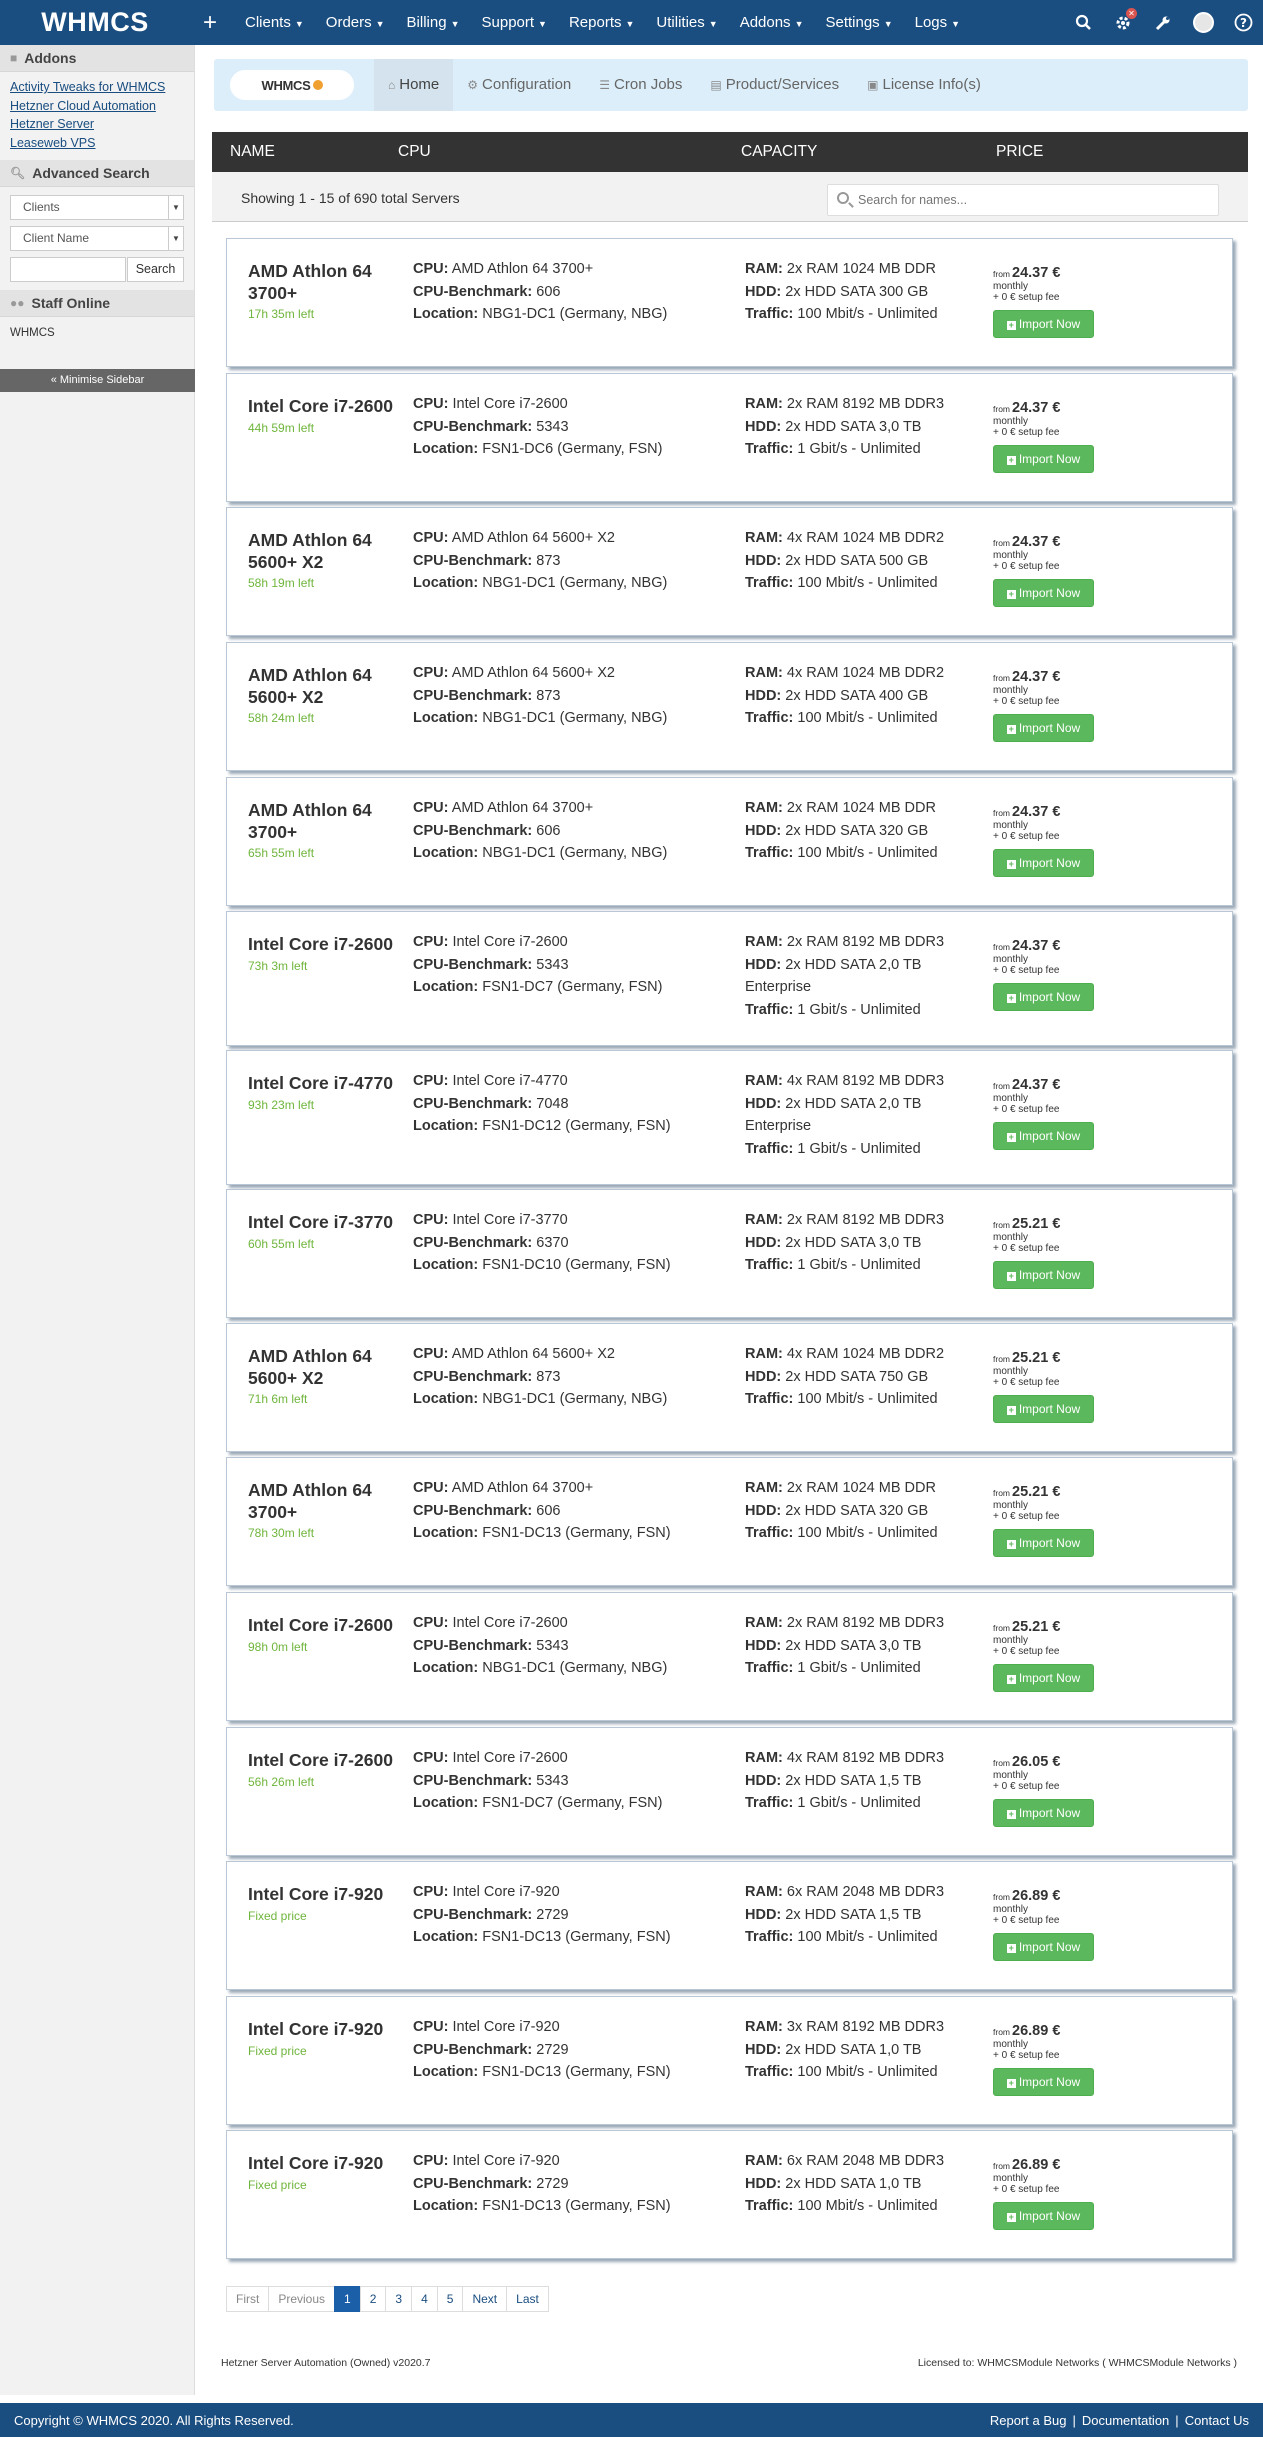 The image size is (1263, 2437). Describe the element at coordinates (858, 22) in the screenshot. I see `menu-settings: Settings ▼` at that location.